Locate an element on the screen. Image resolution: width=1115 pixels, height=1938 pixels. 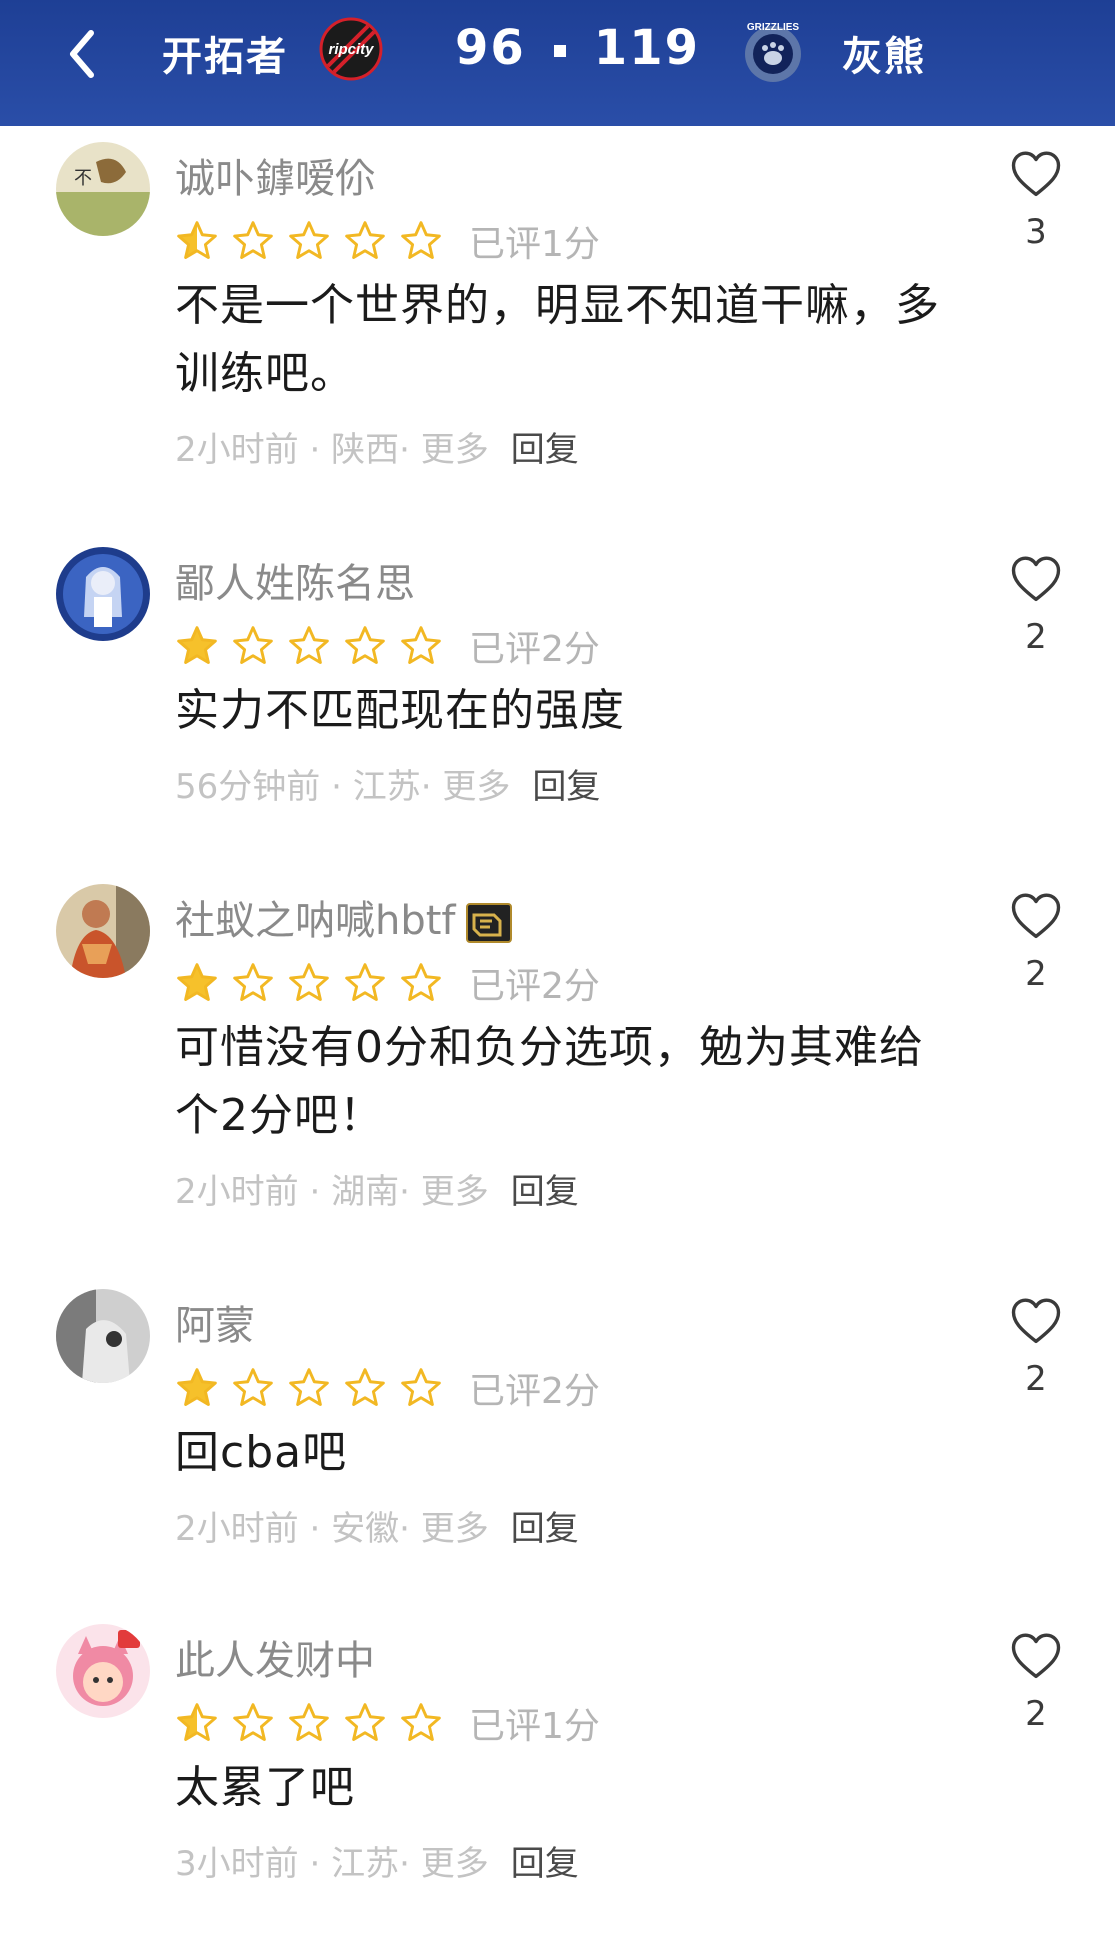
home-logo-text: ripcity is located at coordinates (351, 49).